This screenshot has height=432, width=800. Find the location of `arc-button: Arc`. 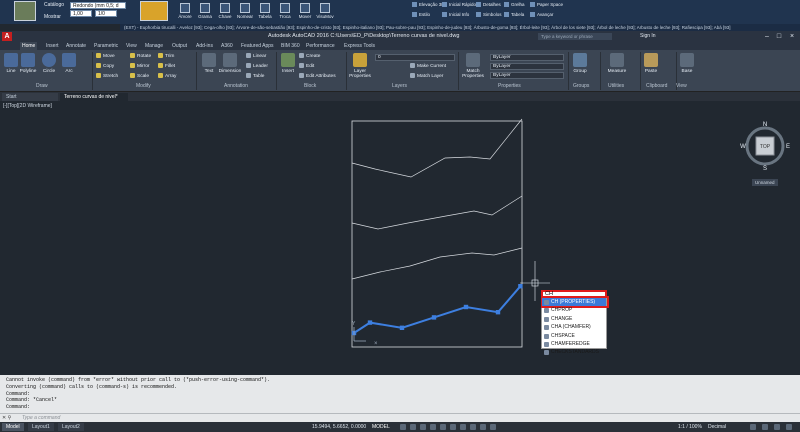

arc-button: Arc is located at coordinates (69, 63).